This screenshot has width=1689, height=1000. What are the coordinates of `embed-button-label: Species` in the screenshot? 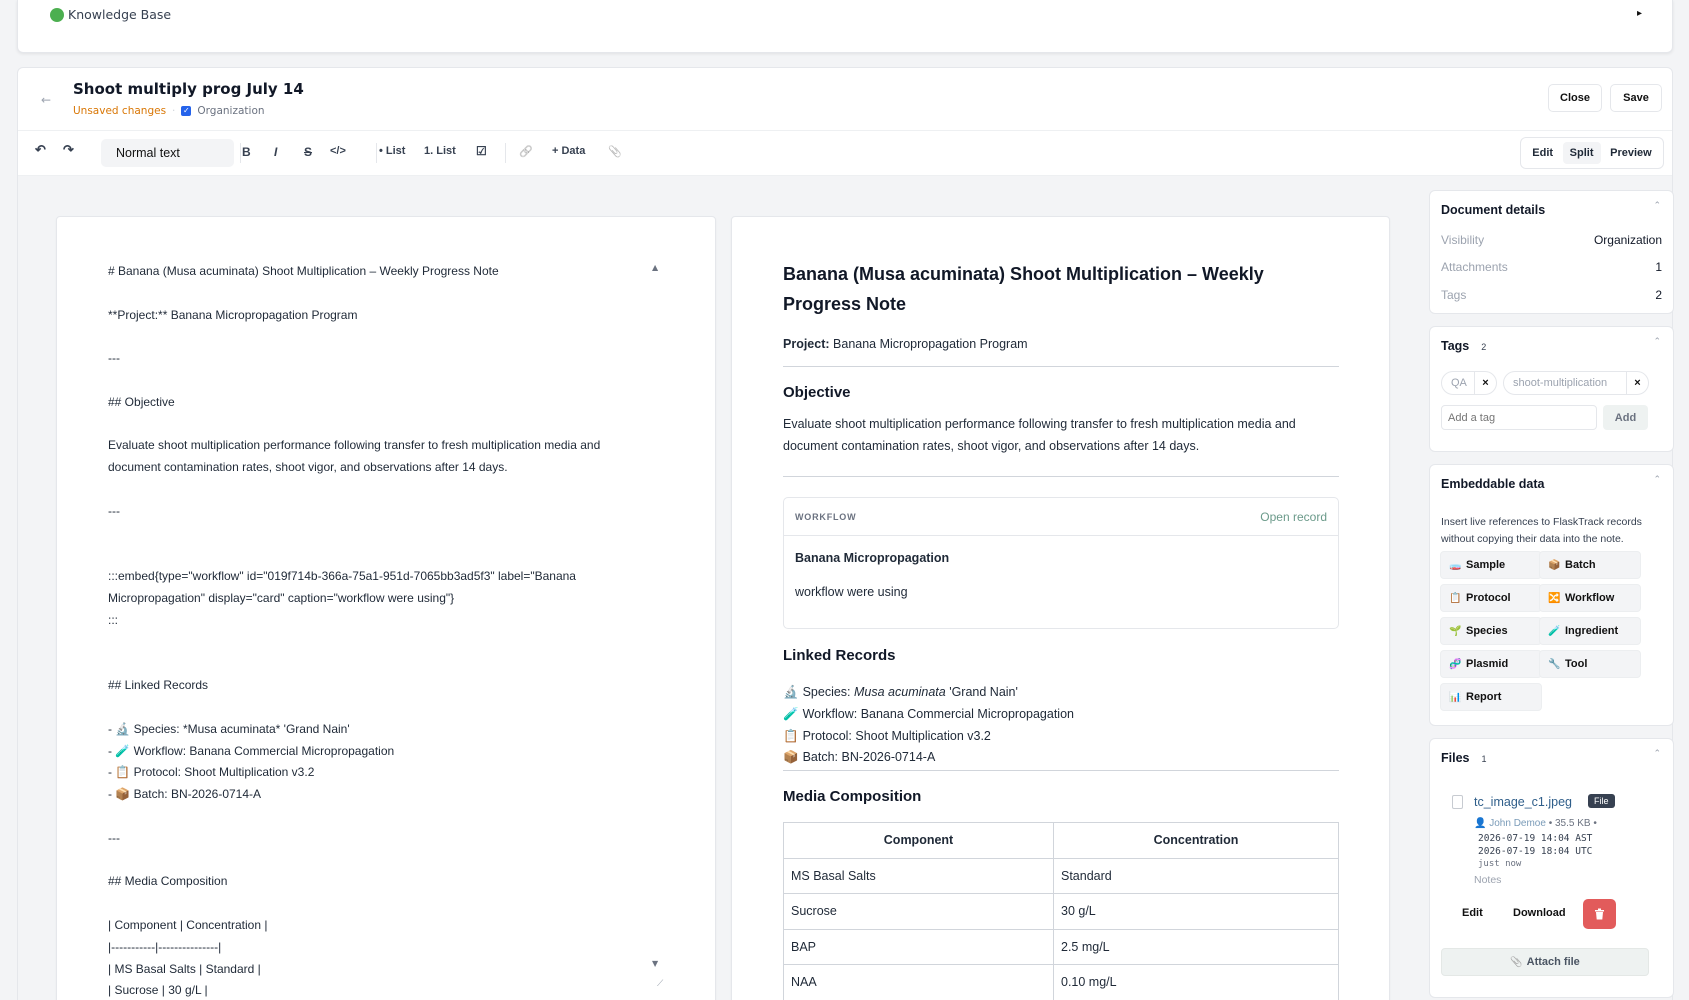 It's located at (1487, 631).